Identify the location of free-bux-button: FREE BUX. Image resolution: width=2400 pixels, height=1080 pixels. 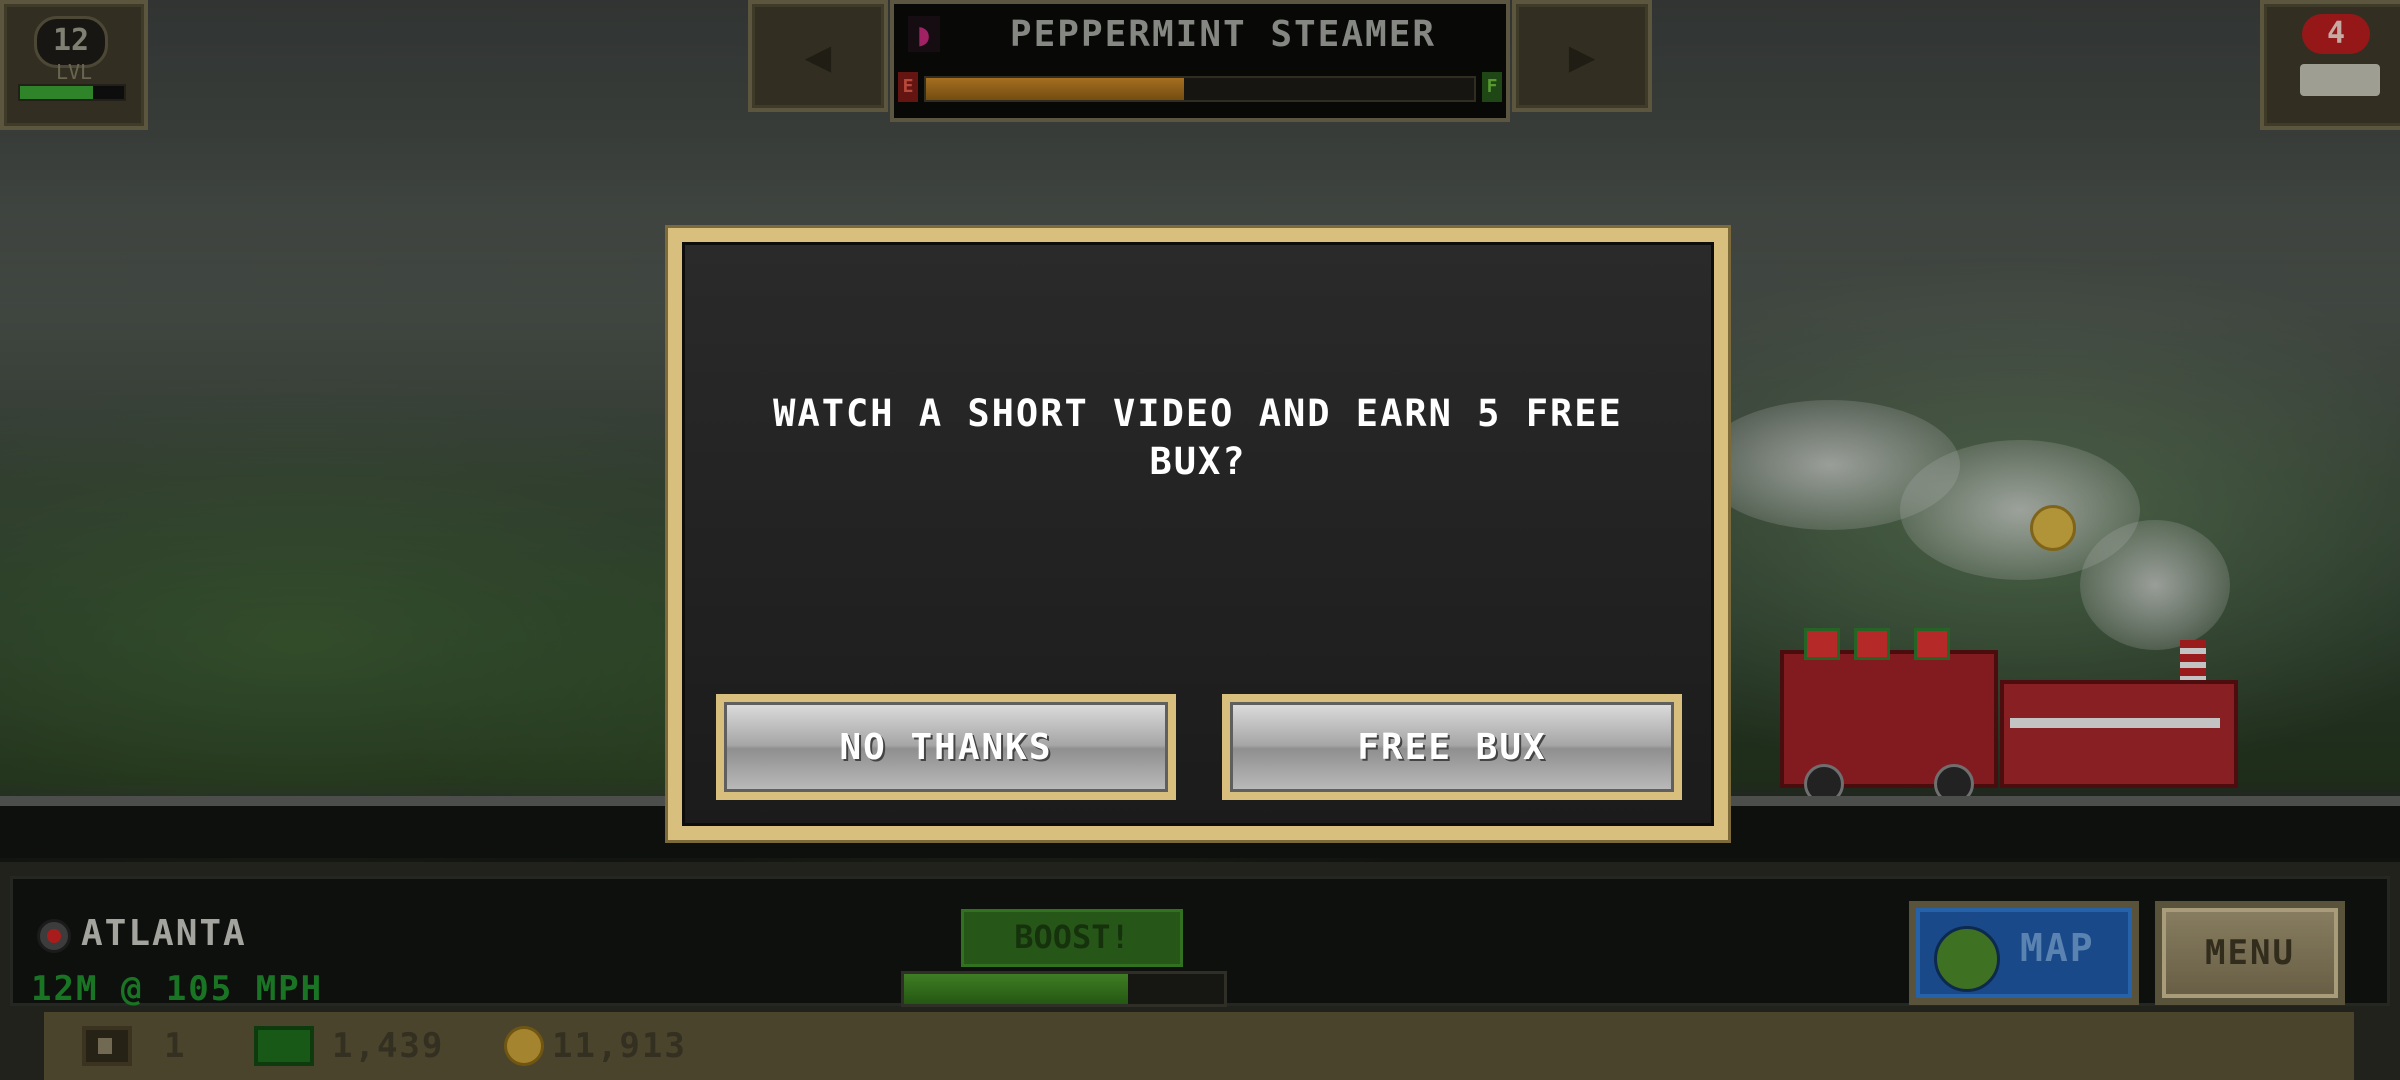
(1452, 747).